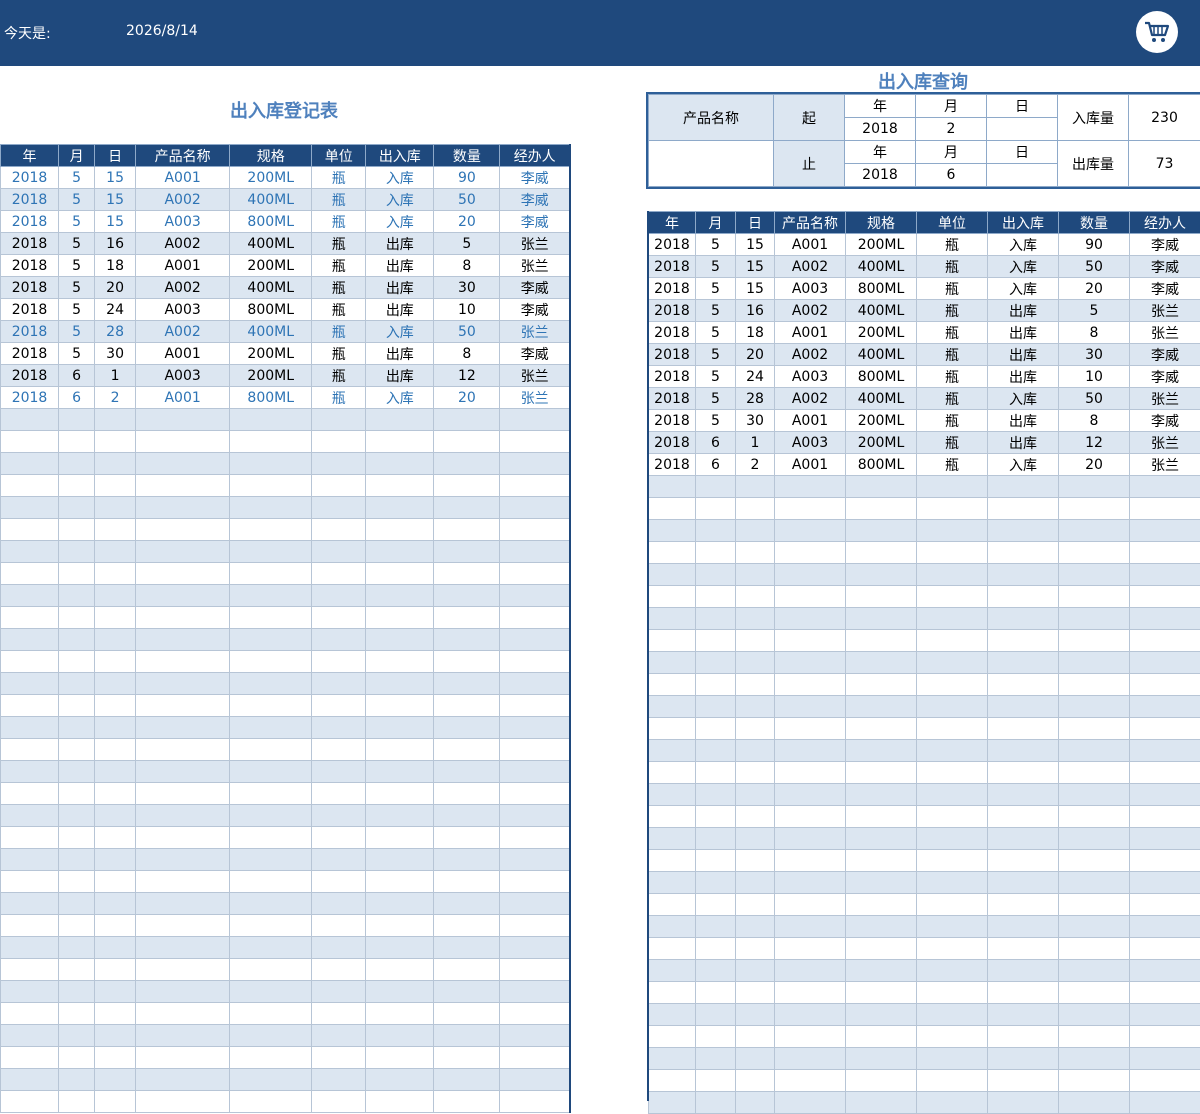 Image resolution: width=1200 pixels, height=1114 pixels. What do you see at coordinates (400, 398) in the screenshot?
I see `table-cell: 入库` at bounding box center [400, 398].